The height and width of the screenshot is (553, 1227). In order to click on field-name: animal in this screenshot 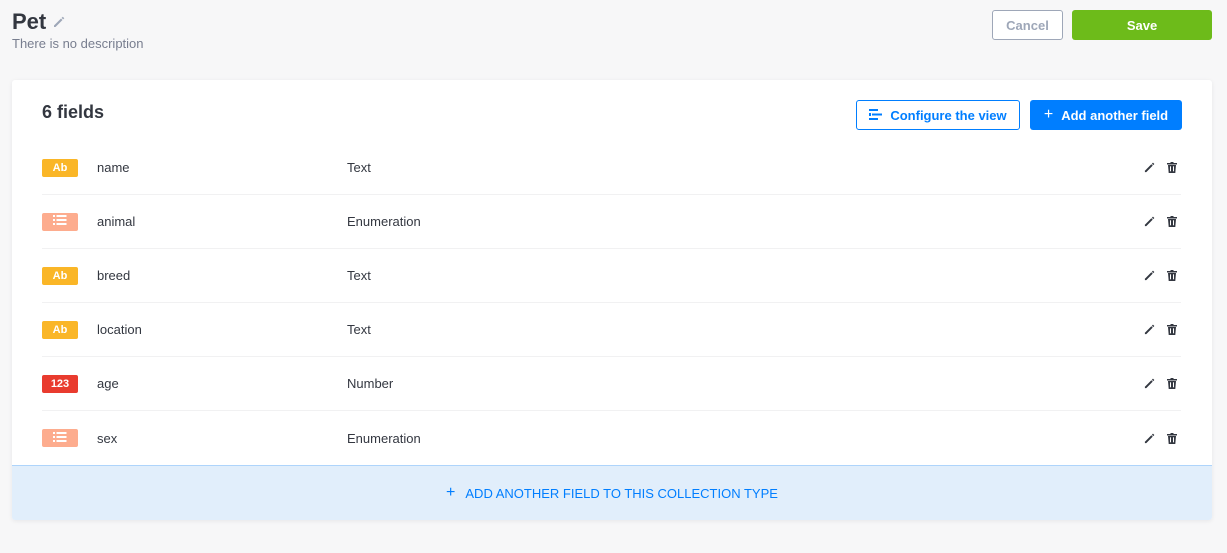, I will do `click(116, 221)`.